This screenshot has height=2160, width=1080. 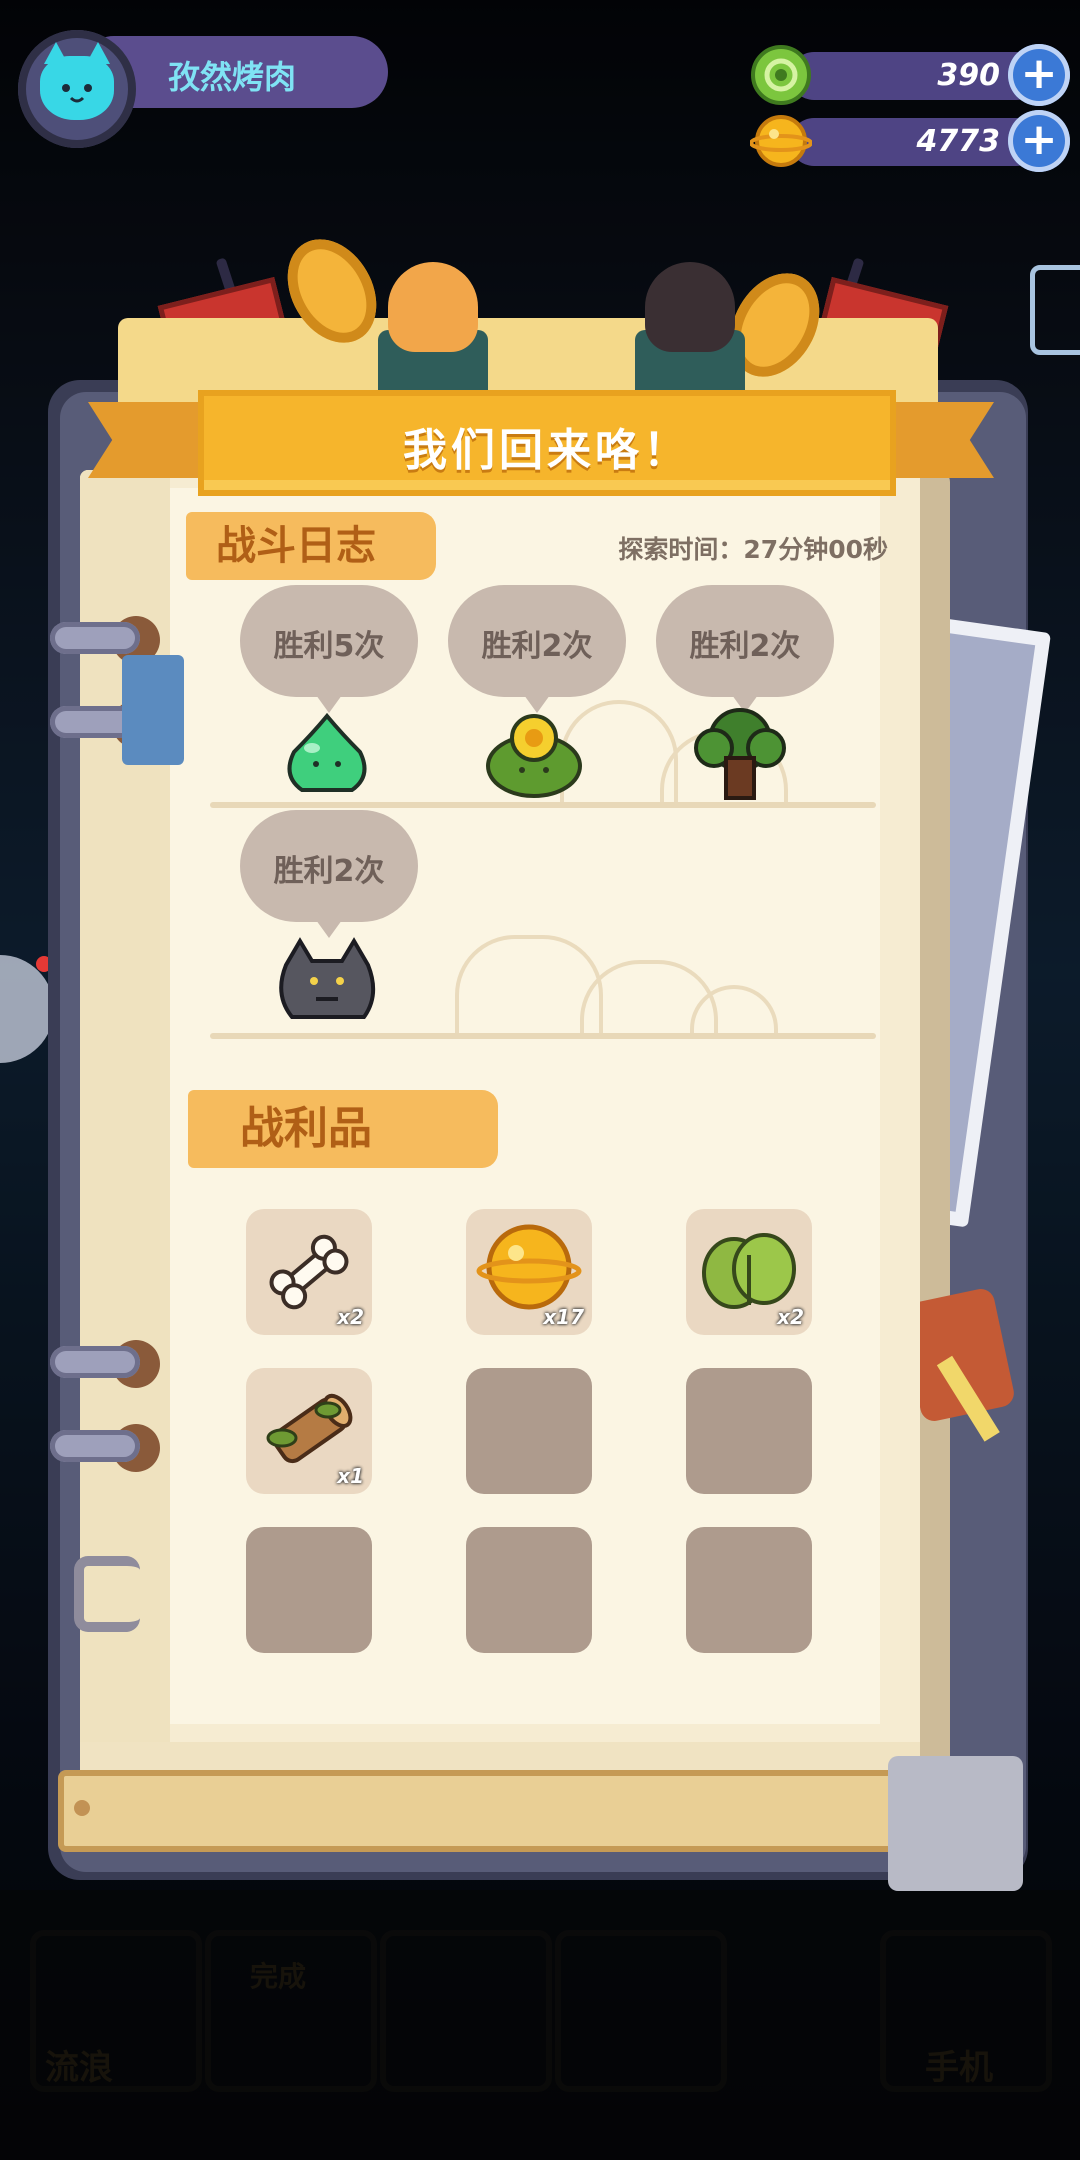 What do you see at coordinates (433, 307) in the screenshot?
I see `orange-cat-trumpeter-icon` at bounding box center [433, 307].